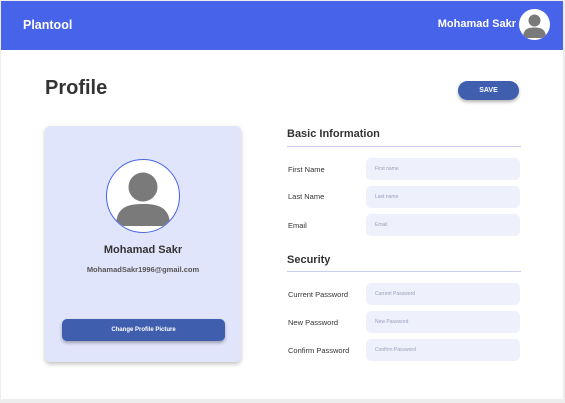  I want to click on profile-name: Mohamad Sakr, so click(143, 250).